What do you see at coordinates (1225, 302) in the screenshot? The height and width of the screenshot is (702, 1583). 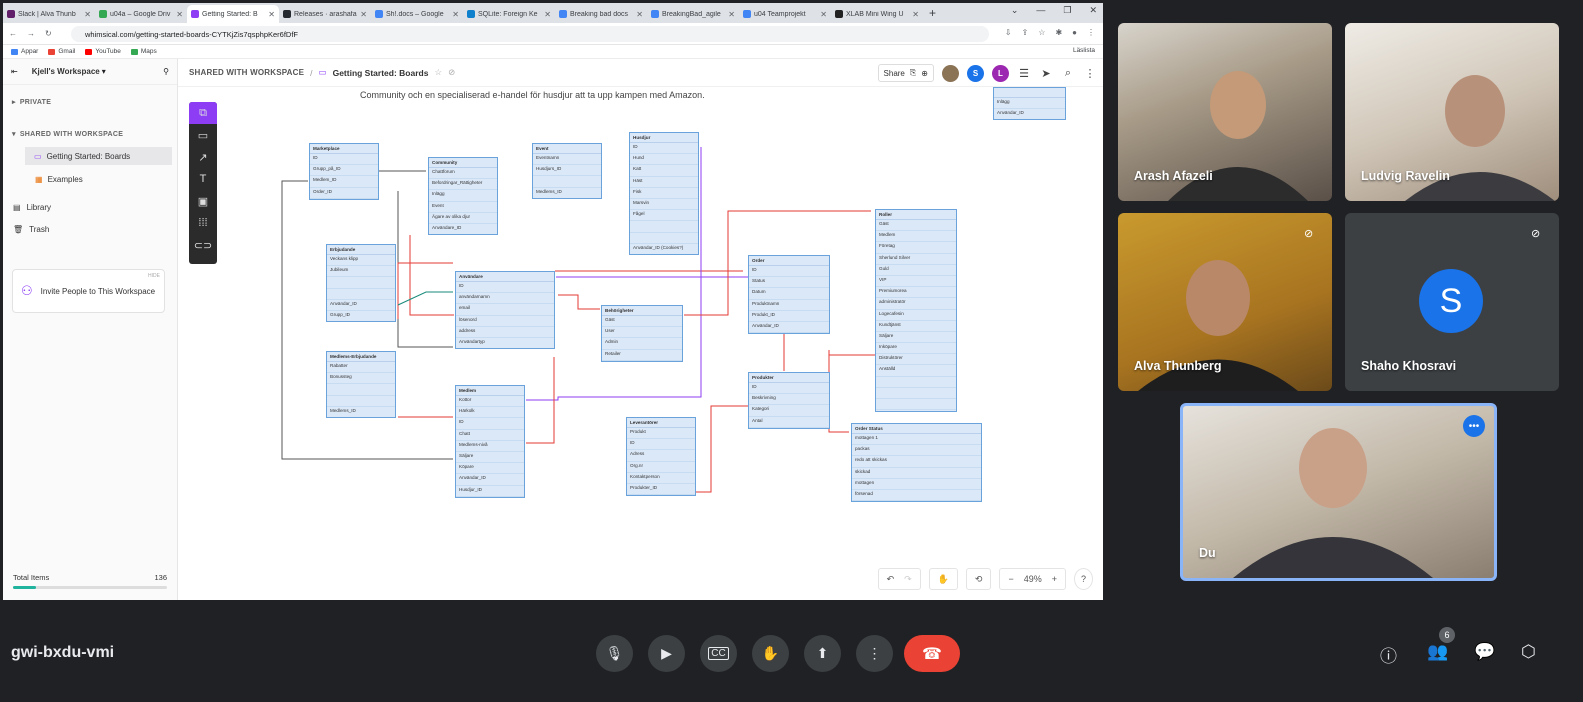 I see `participant-tile: ⊘ Alva Thunberg` at bounding box center [1225, 302].